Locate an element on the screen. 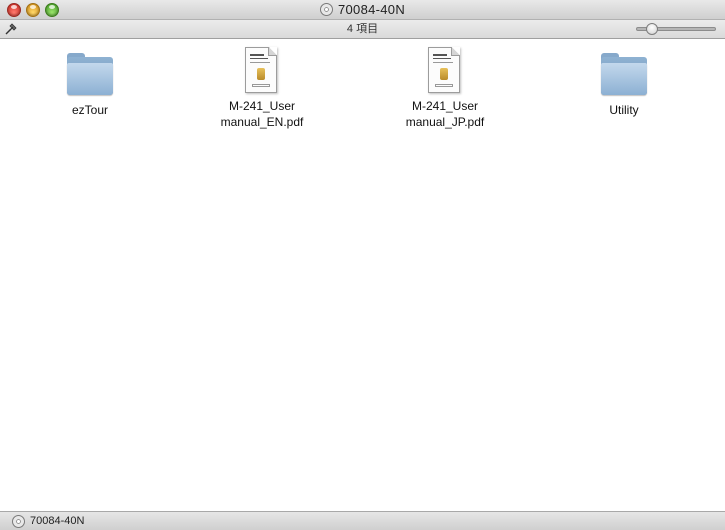 The image size is (725, 530). window-title-group: 70084-40N is located at coordinates (362, 9).